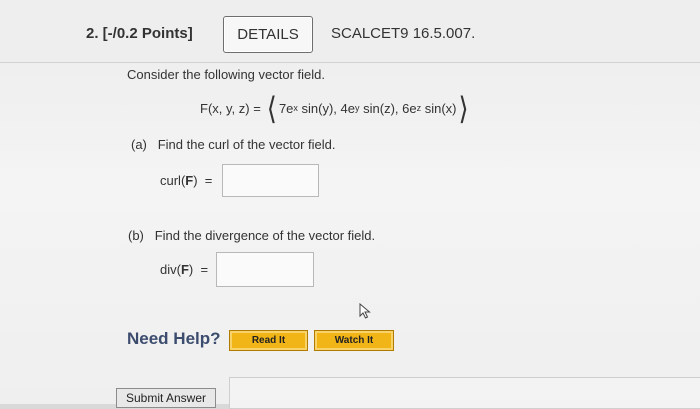 The width and height of the screenshot is (700, 409). I want to click on div-label-pre: div(, so click(170, 269).